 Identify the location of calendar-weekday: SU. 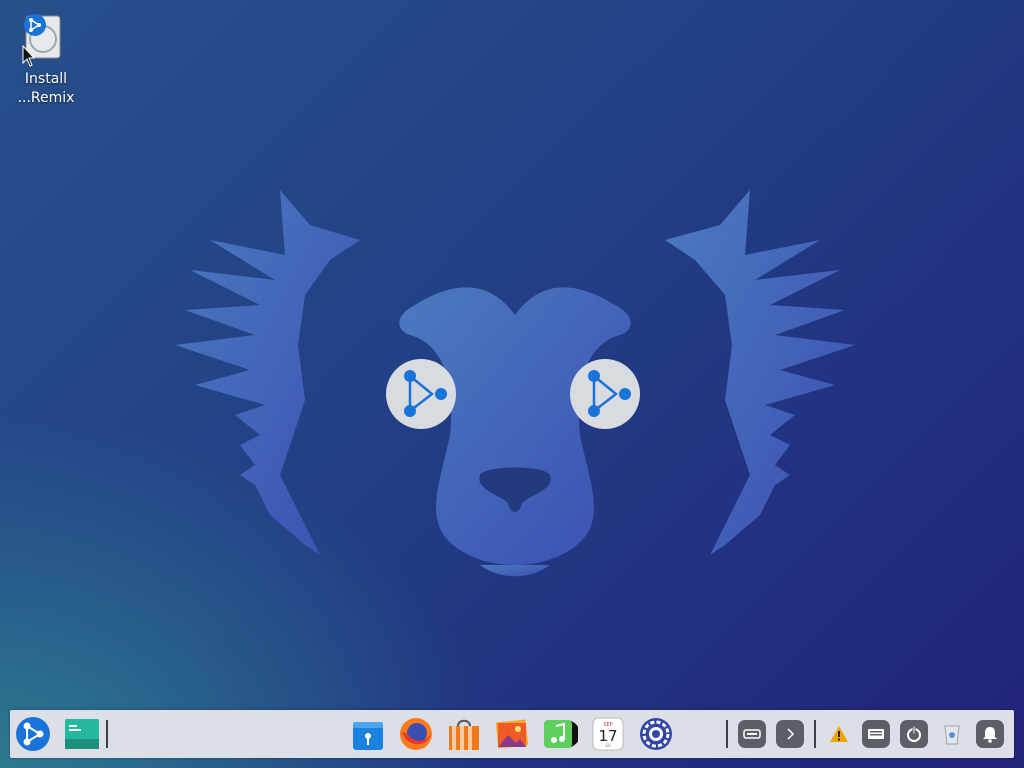
(608, 745).